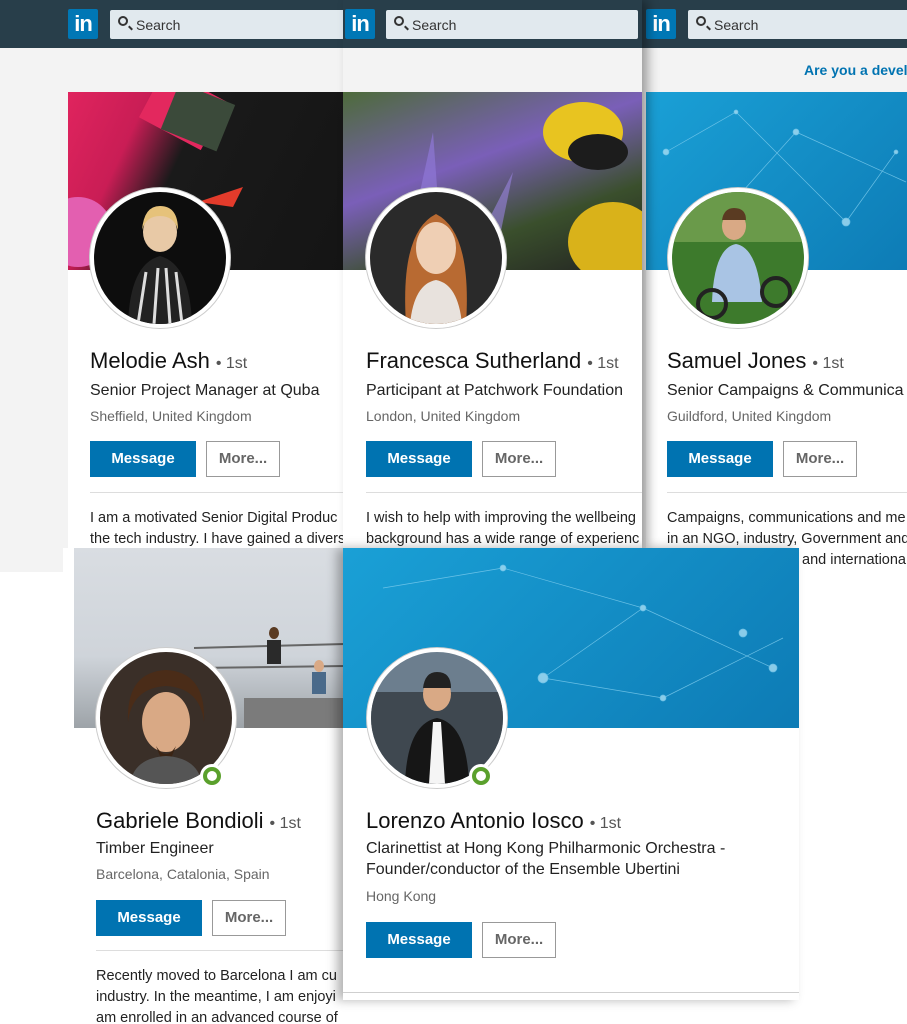 The image size is (907, 1024). I want to click on profile-name: Francesca Sutherland • 1st, so click(492, 361).